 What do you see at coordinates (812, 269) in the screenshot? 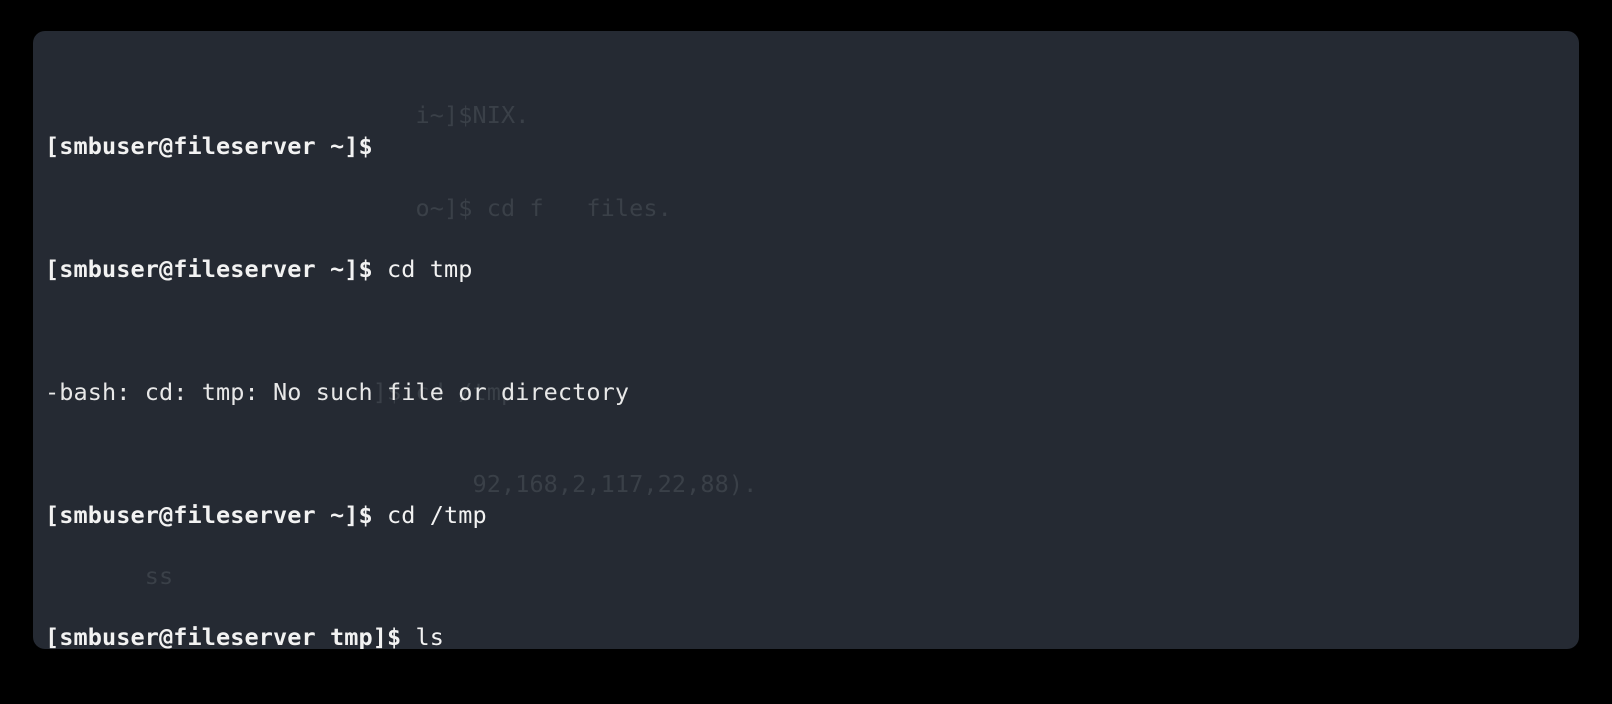
I see `terminal-line: [smbuser@fileserver ~]$ cd tmp` at bounding box center [812, 269].